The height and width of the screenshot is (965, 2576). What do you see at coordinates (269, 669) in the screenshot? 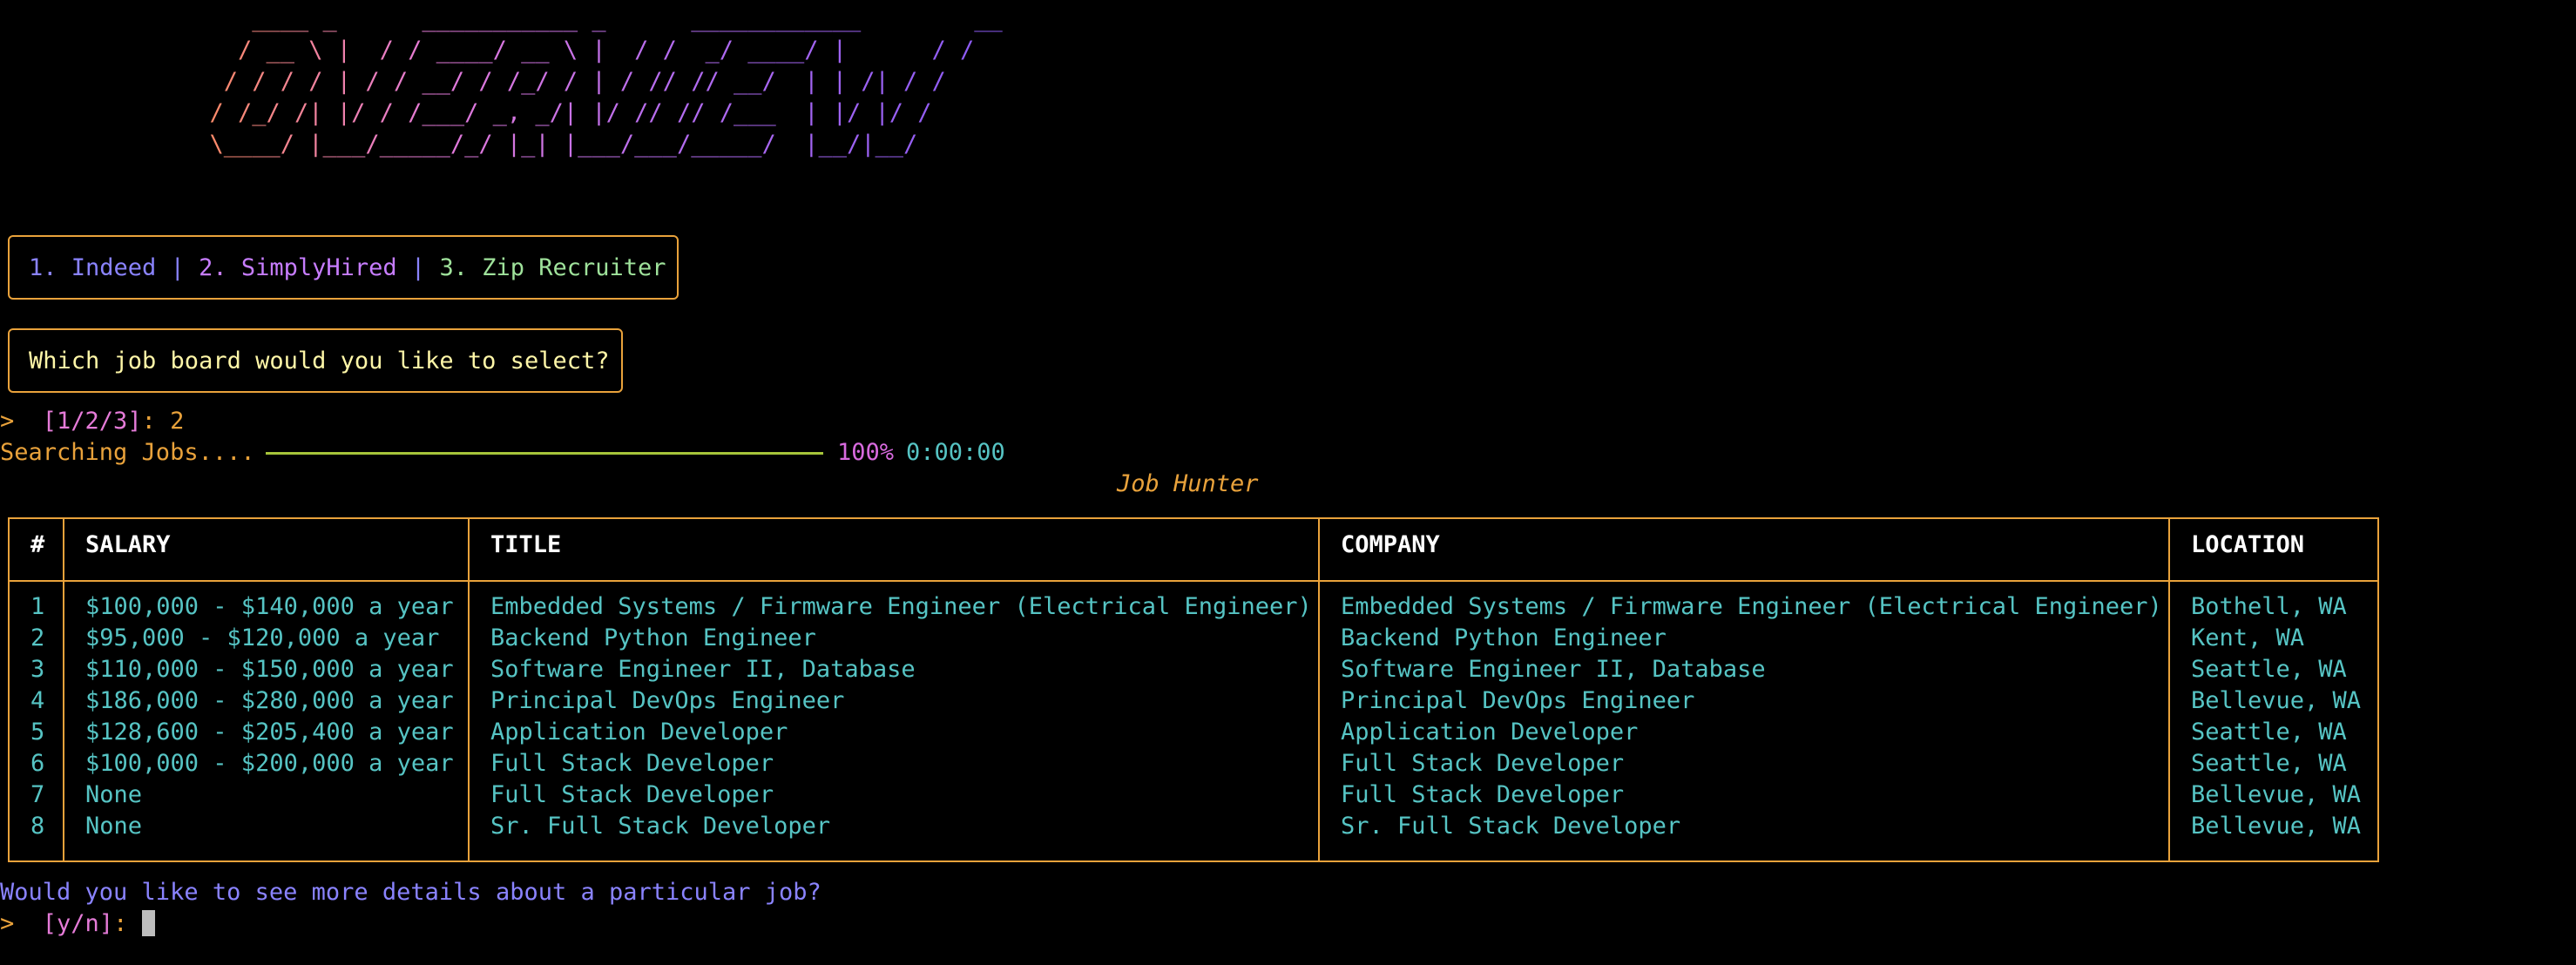
I see `table-cell-salary: $110,000 - $150,000 a year` at bounding box center [269, 669].